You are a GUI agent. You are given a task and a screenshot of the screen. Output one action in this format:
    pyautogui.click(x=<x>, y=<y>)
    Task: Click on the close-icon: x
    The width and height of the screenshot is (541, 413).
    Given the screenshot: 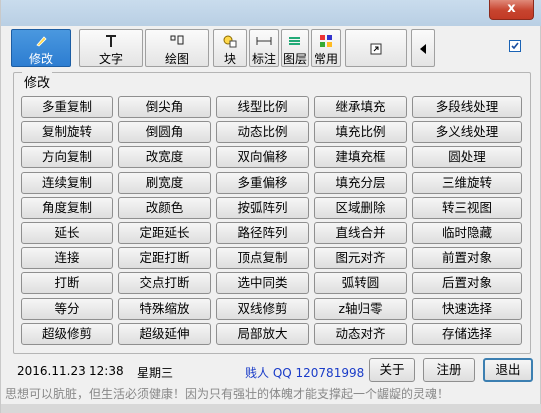 What is the action you would take?
    pyautogui.click(x=511, y=8)
    